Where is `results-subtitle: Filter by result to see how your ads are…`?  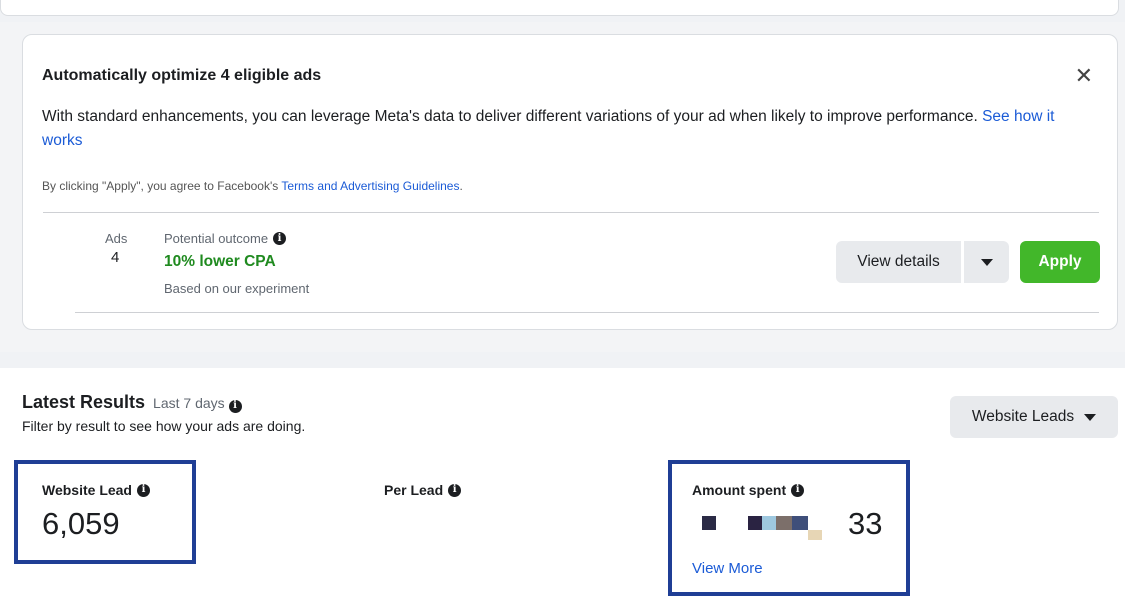 results-subtitle: Filter by result to see how your ads are… is located at coordinates (164, 426).